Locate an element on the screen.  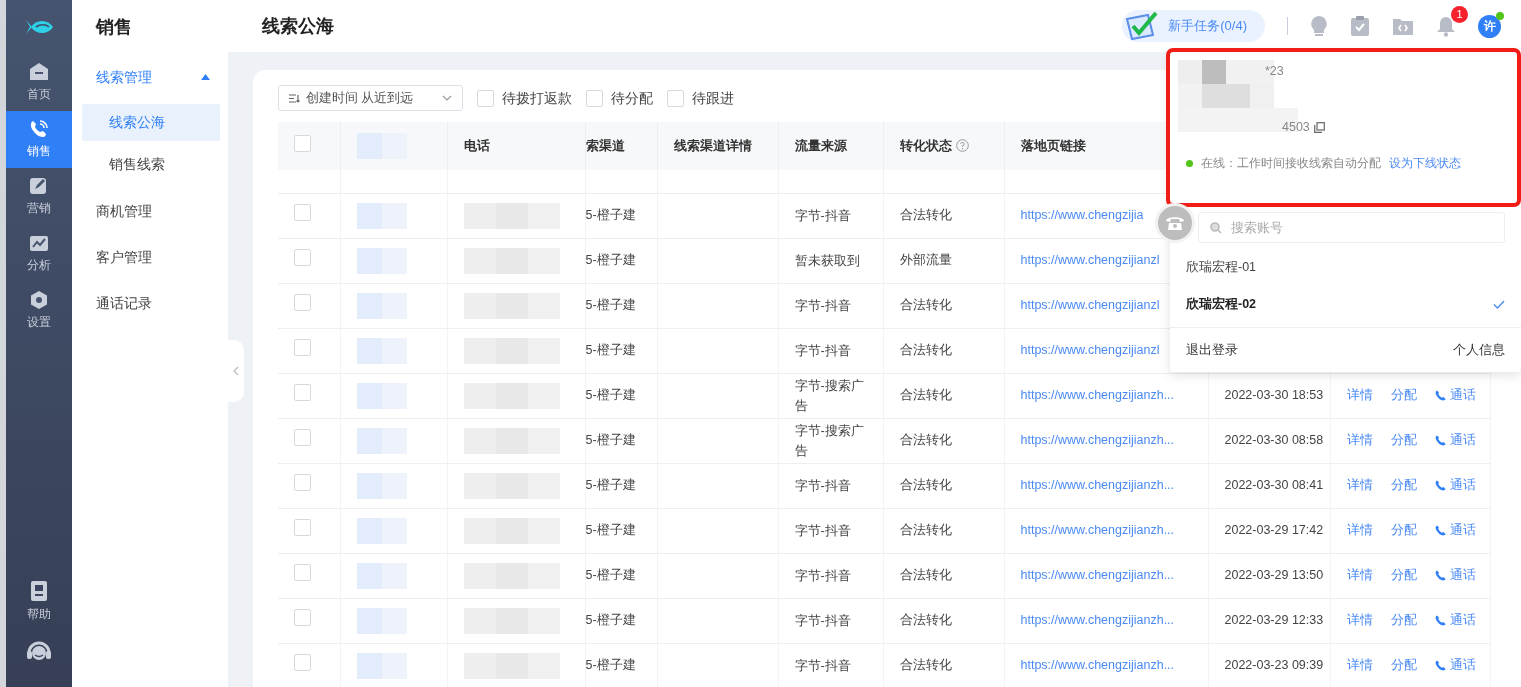
rail-tab: 首页 is located at coordinates (39, 82).